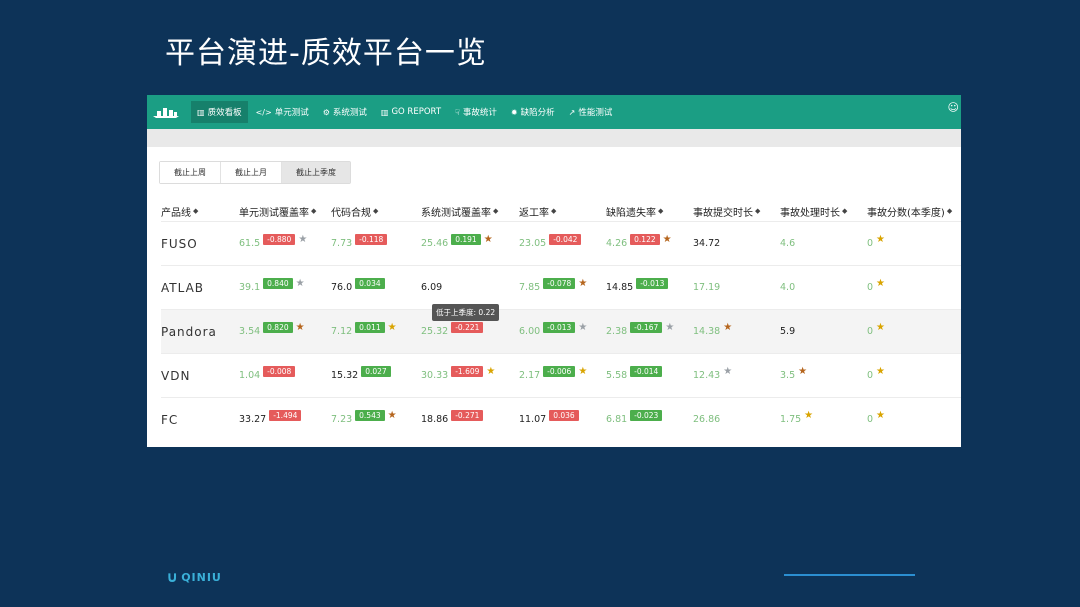 The height and width of the screenshot is (607, 1080). Describe the element at coordinates (823, 373) in the screenshot. I see `metric-cell: 3.5 ★` at that location.